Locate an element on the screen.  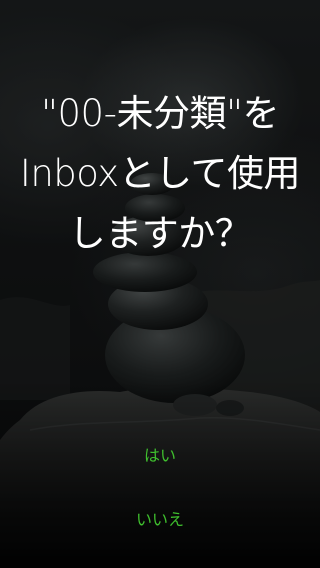
message-line-2: Inboxとして使用 is located at coordinates (160, 173).